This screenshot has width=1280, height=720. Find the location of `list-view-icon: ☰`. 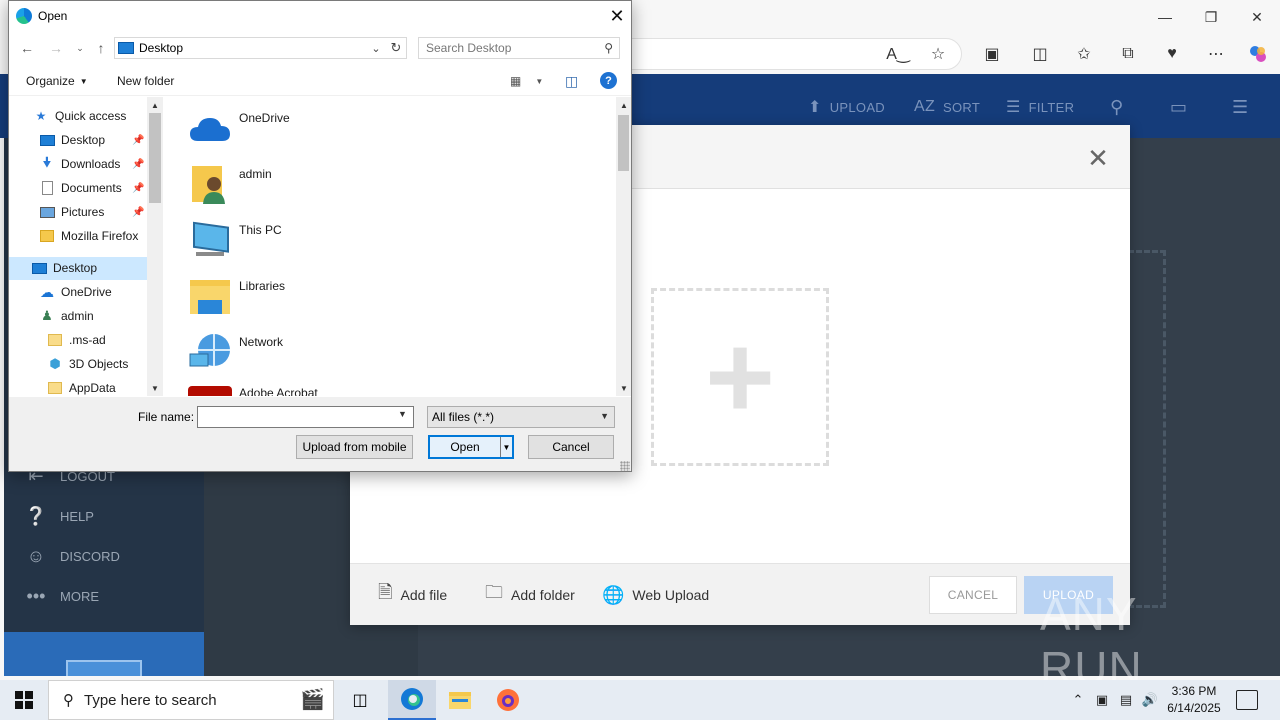

list-view-icon: ☰ is located at coordinates (1240, 107).